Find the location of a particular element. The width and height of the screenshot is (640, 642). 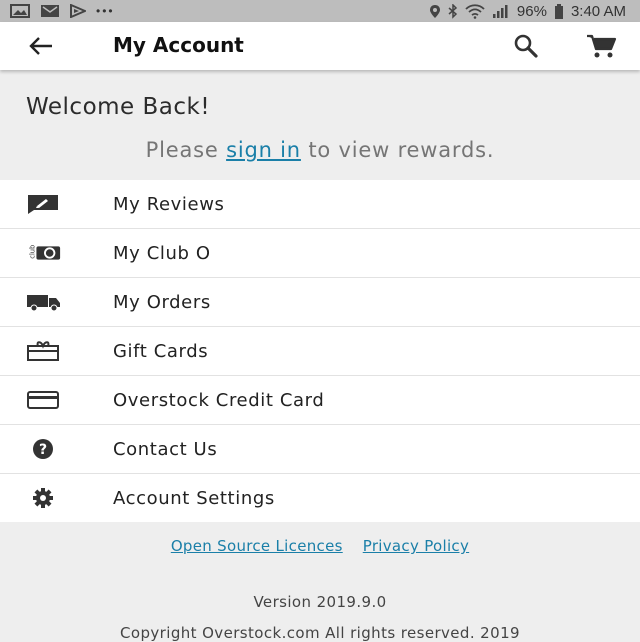

location-icon is located at coordinates (435, 11).